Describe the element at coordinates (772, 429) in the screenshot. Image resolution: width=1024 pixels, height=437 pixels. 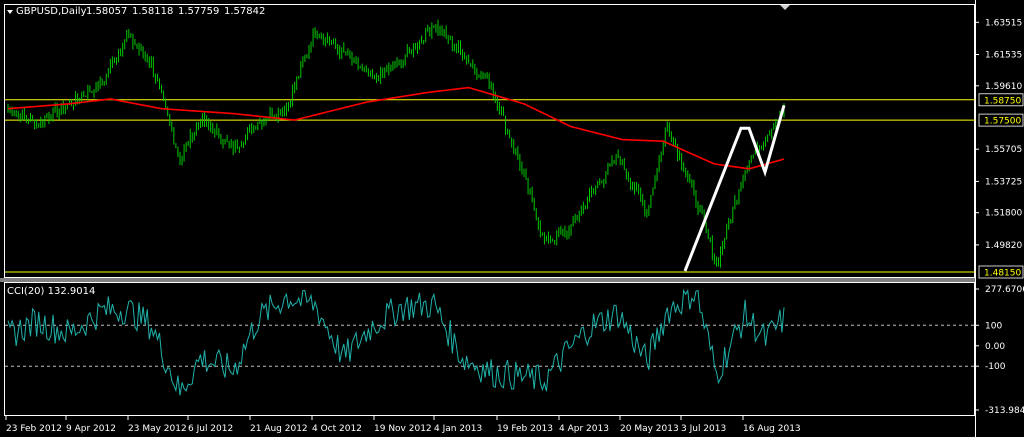
I see `x-tick-label: 16 Aug 2013` at that location.